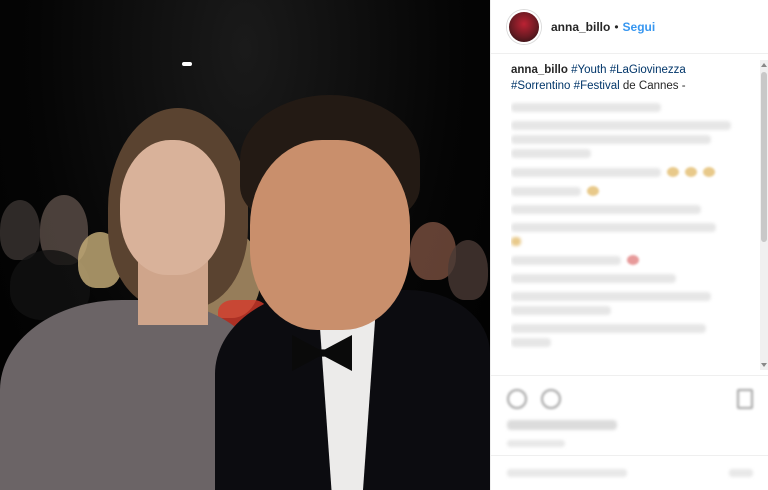 Image resolution: width=768 pixels, height=490 pixels. I want to click on likes-count-blurred, so click(562, 425).